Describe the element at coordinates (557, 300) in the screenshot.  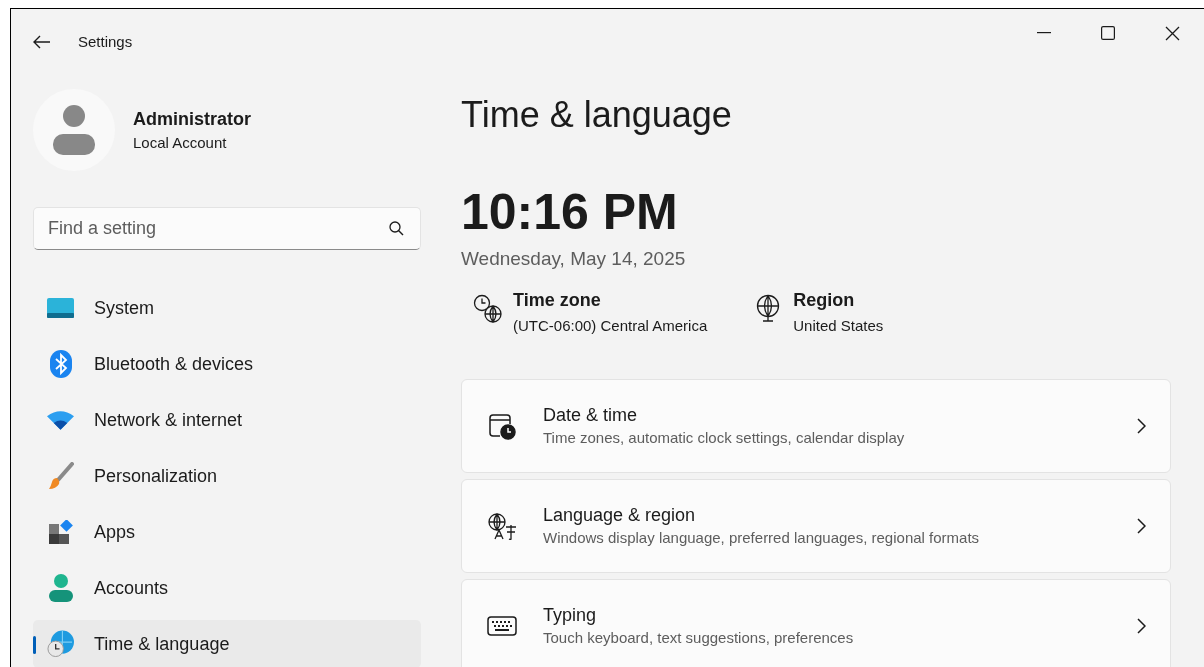
I see `info-label: Time zone` at that location.